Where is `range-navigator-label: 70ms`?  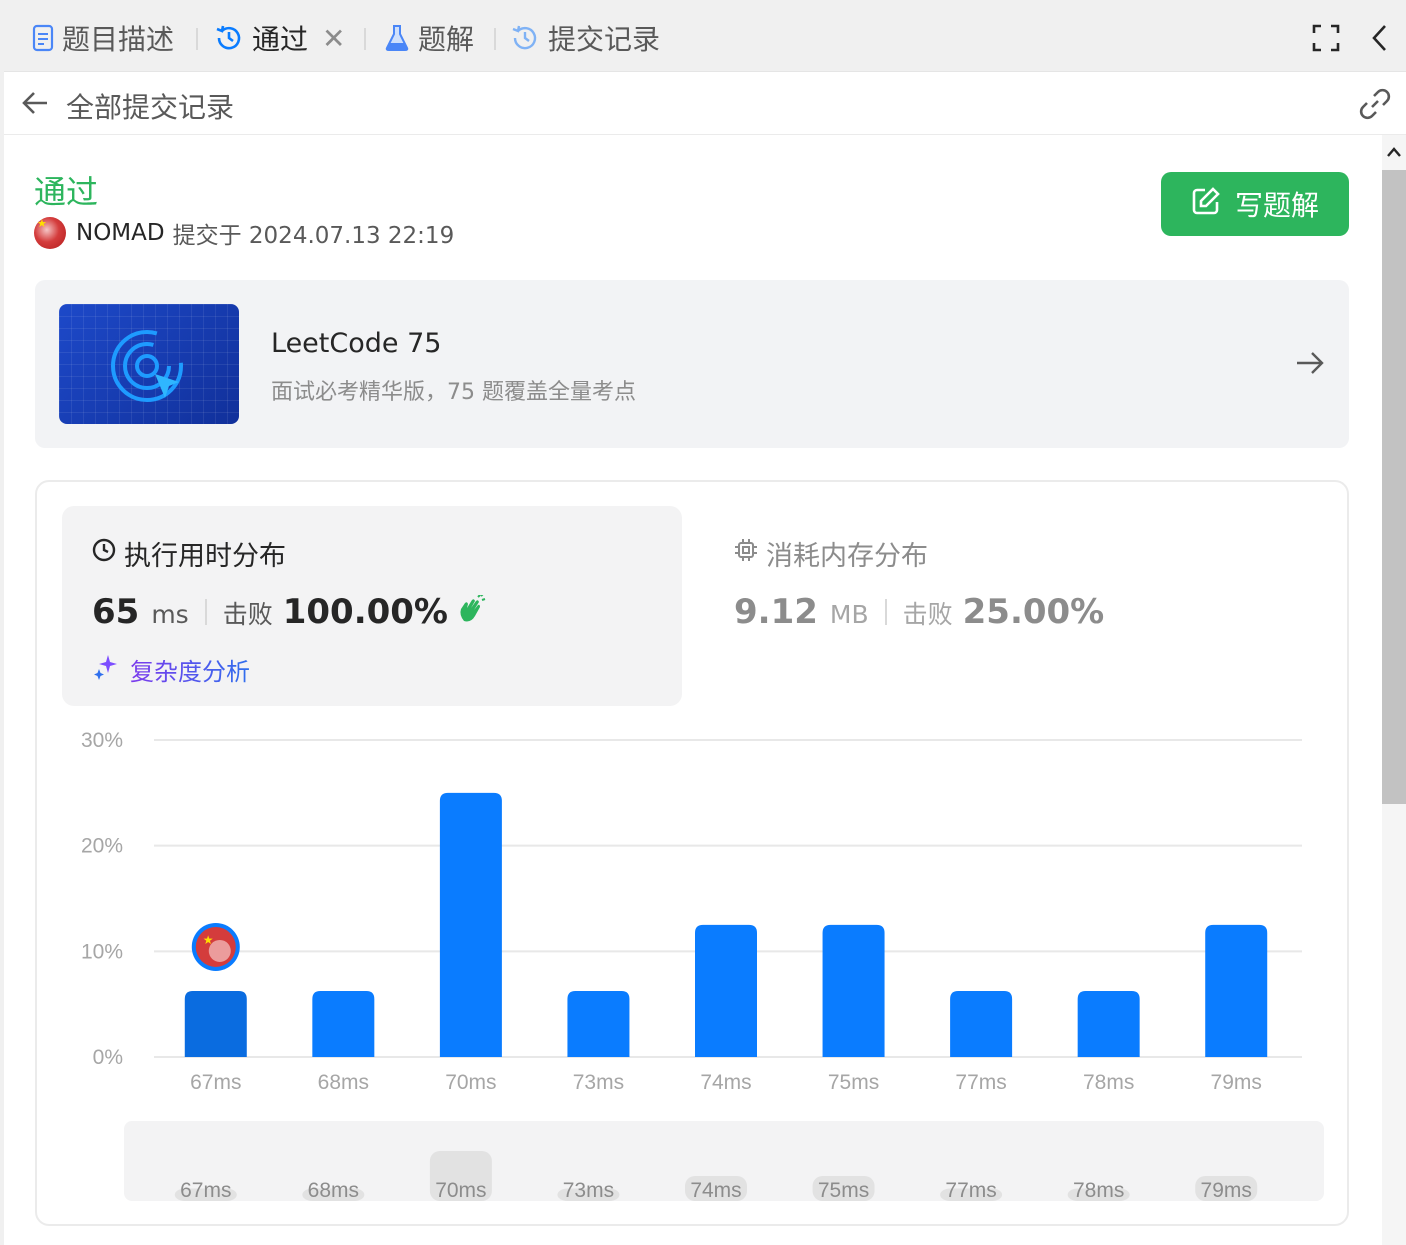 range-navigator-label: 70ms is located at coordinates (460, 1190).